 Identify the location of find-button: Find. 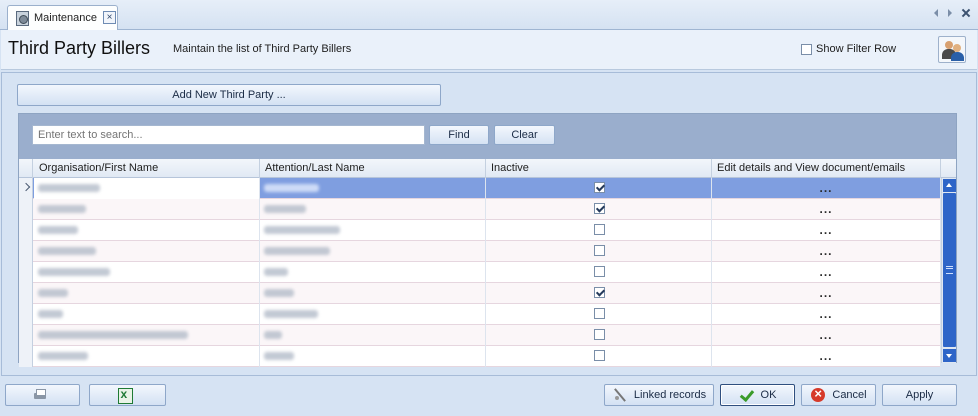
(459, 135).